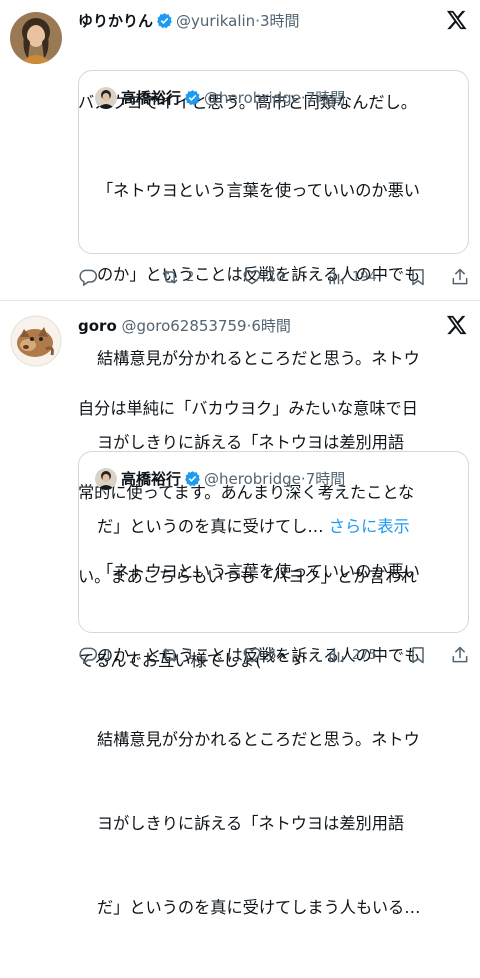 The image size is (480, 978). What do you see at coordinates (215, 21) in the screenshot?
I see `handle: @yurikalin` at bounding box center [215, 21].